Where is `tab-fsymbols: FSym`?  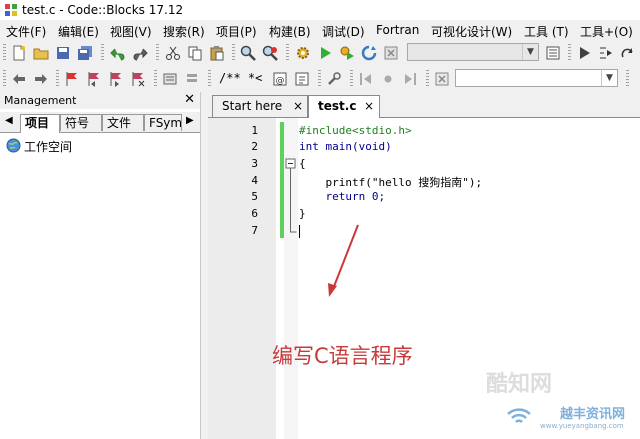 tab-fsymbols: FSym is located at coordinates (163, 122).